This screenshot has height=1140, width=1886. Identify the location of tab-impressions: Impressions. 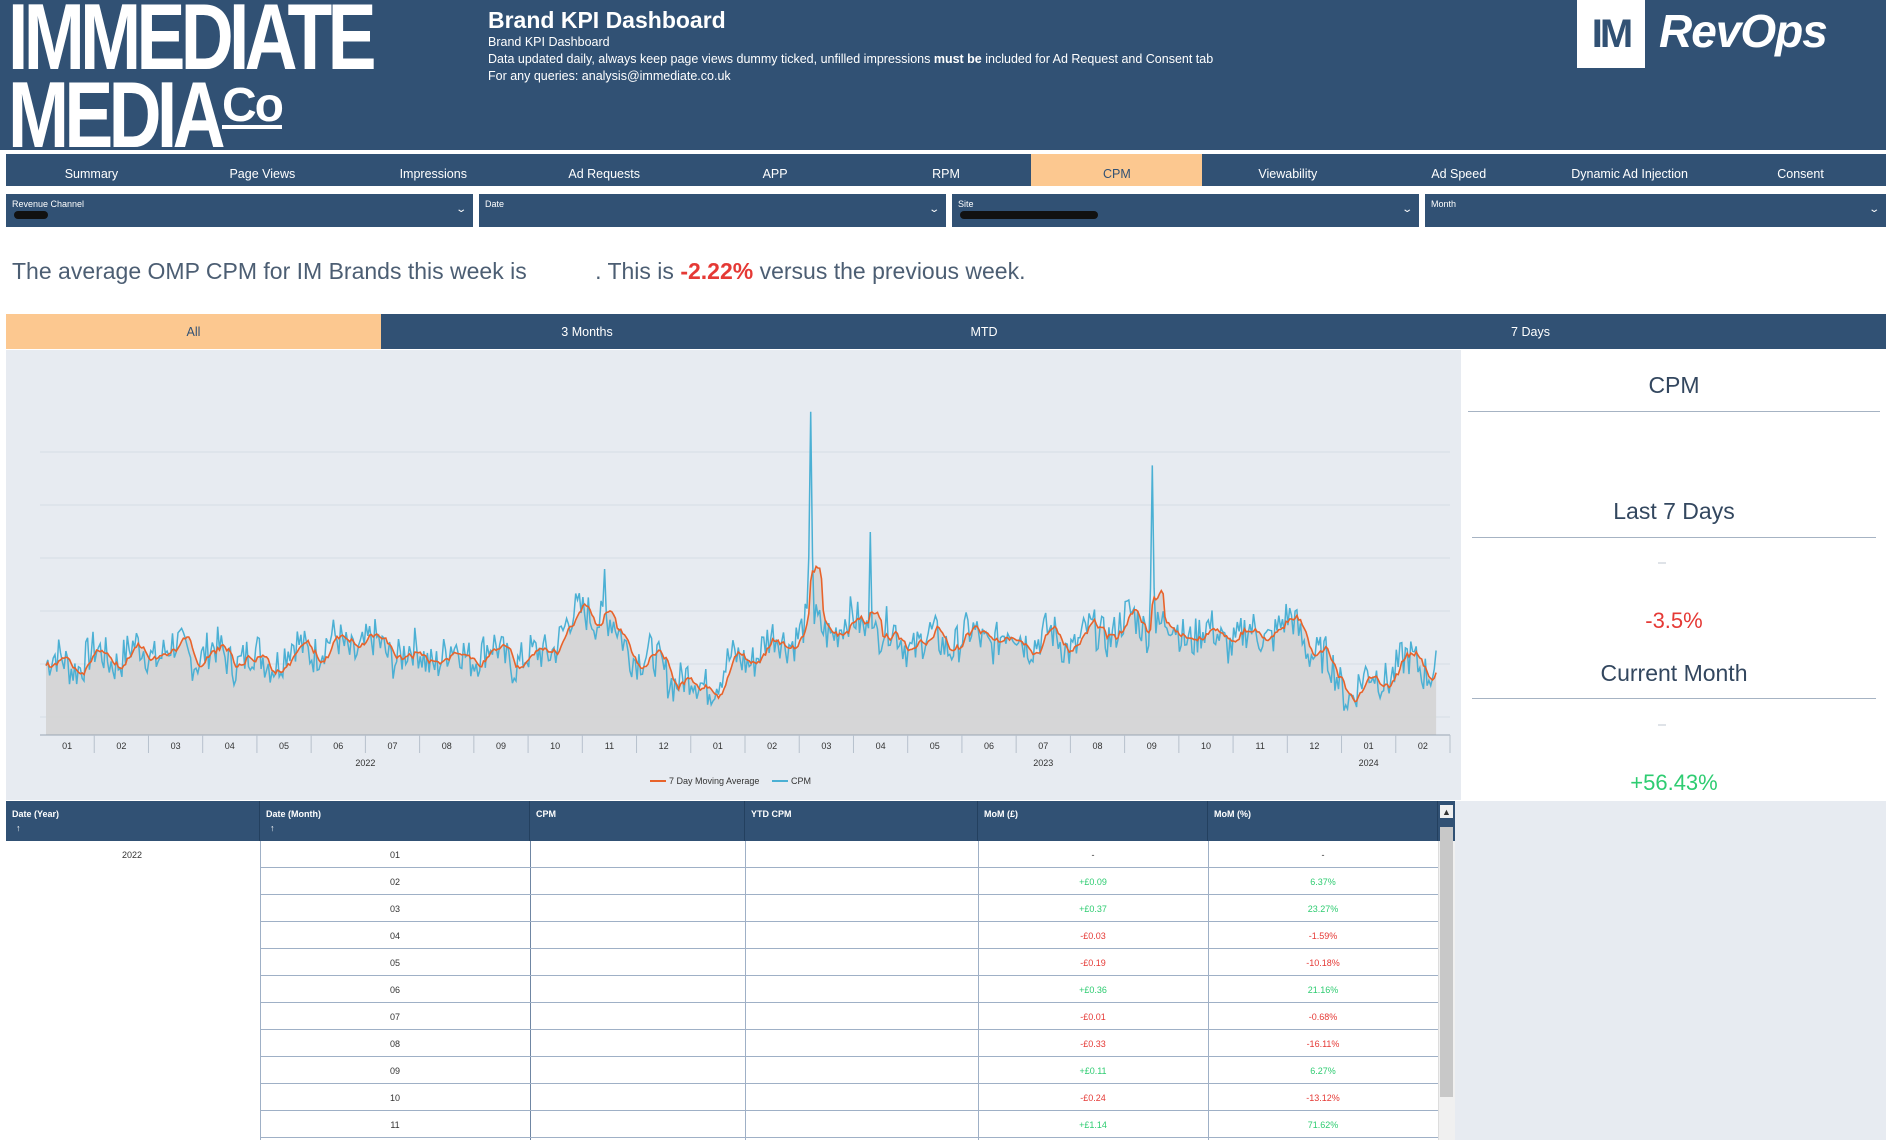
(433, 170).